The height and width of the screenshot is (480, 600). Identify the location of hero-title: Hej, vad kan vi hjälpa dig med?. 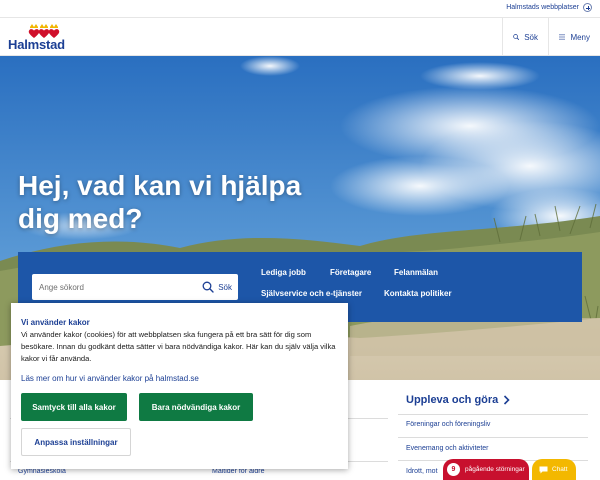
(160, 202).